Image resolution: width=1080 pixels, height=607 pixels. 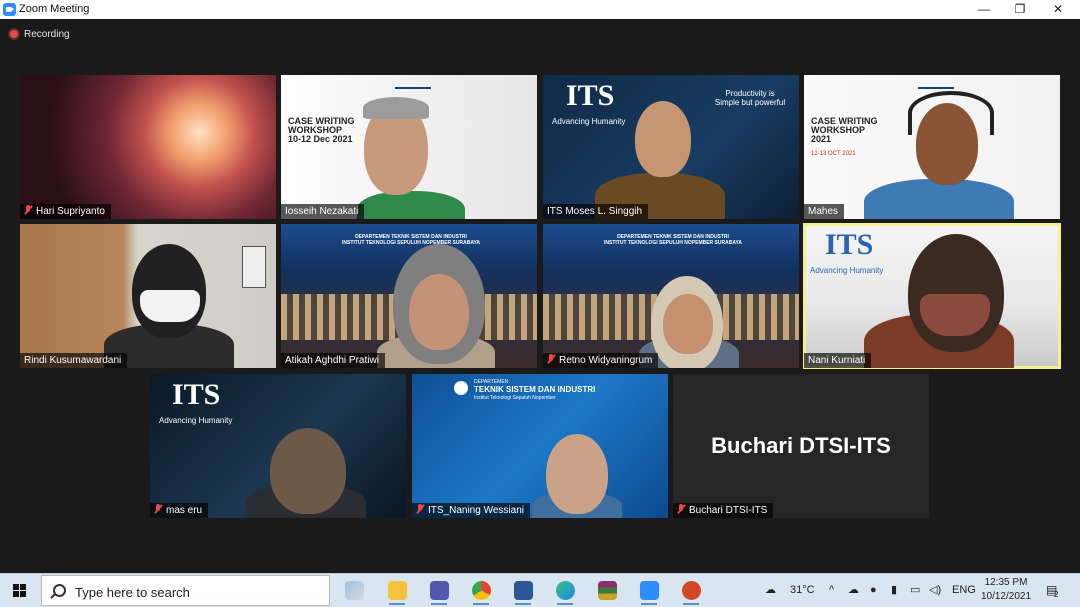 I want to click on video-tile: Rindi Kusumawardani, so click(x=148, y=296).